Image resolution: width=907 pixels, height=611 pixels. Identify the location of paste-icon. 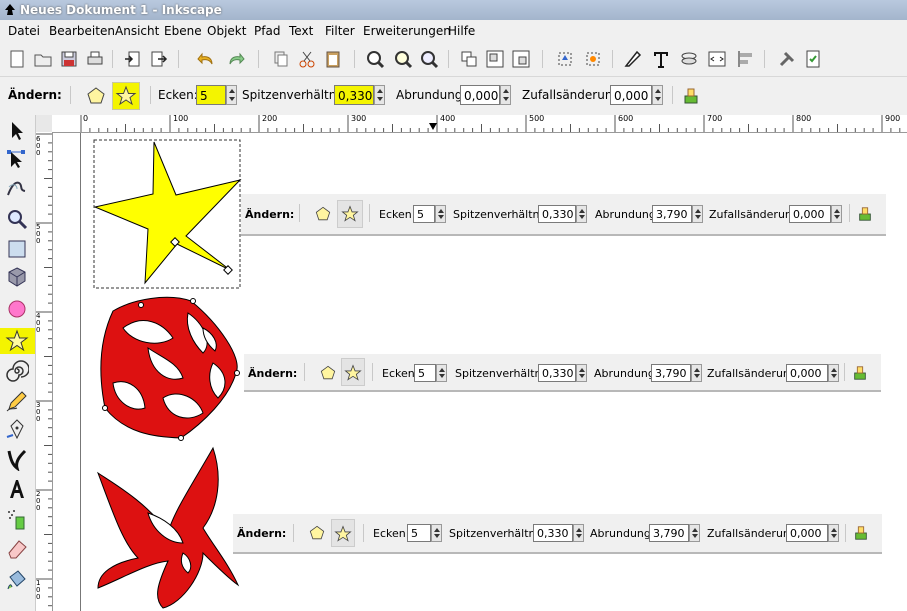
(333, 59).